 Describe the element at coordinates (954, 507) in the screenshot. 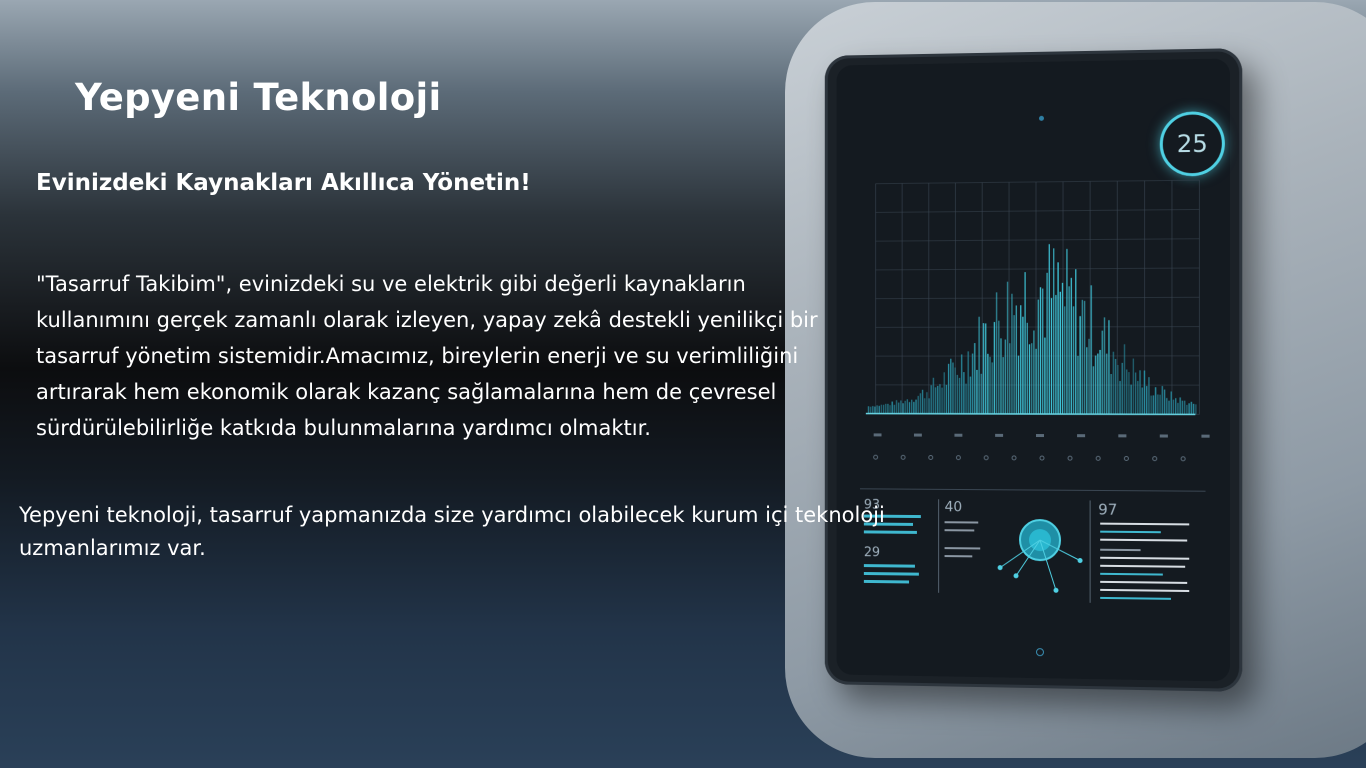

I see `center-panel-value: 40` at that location.